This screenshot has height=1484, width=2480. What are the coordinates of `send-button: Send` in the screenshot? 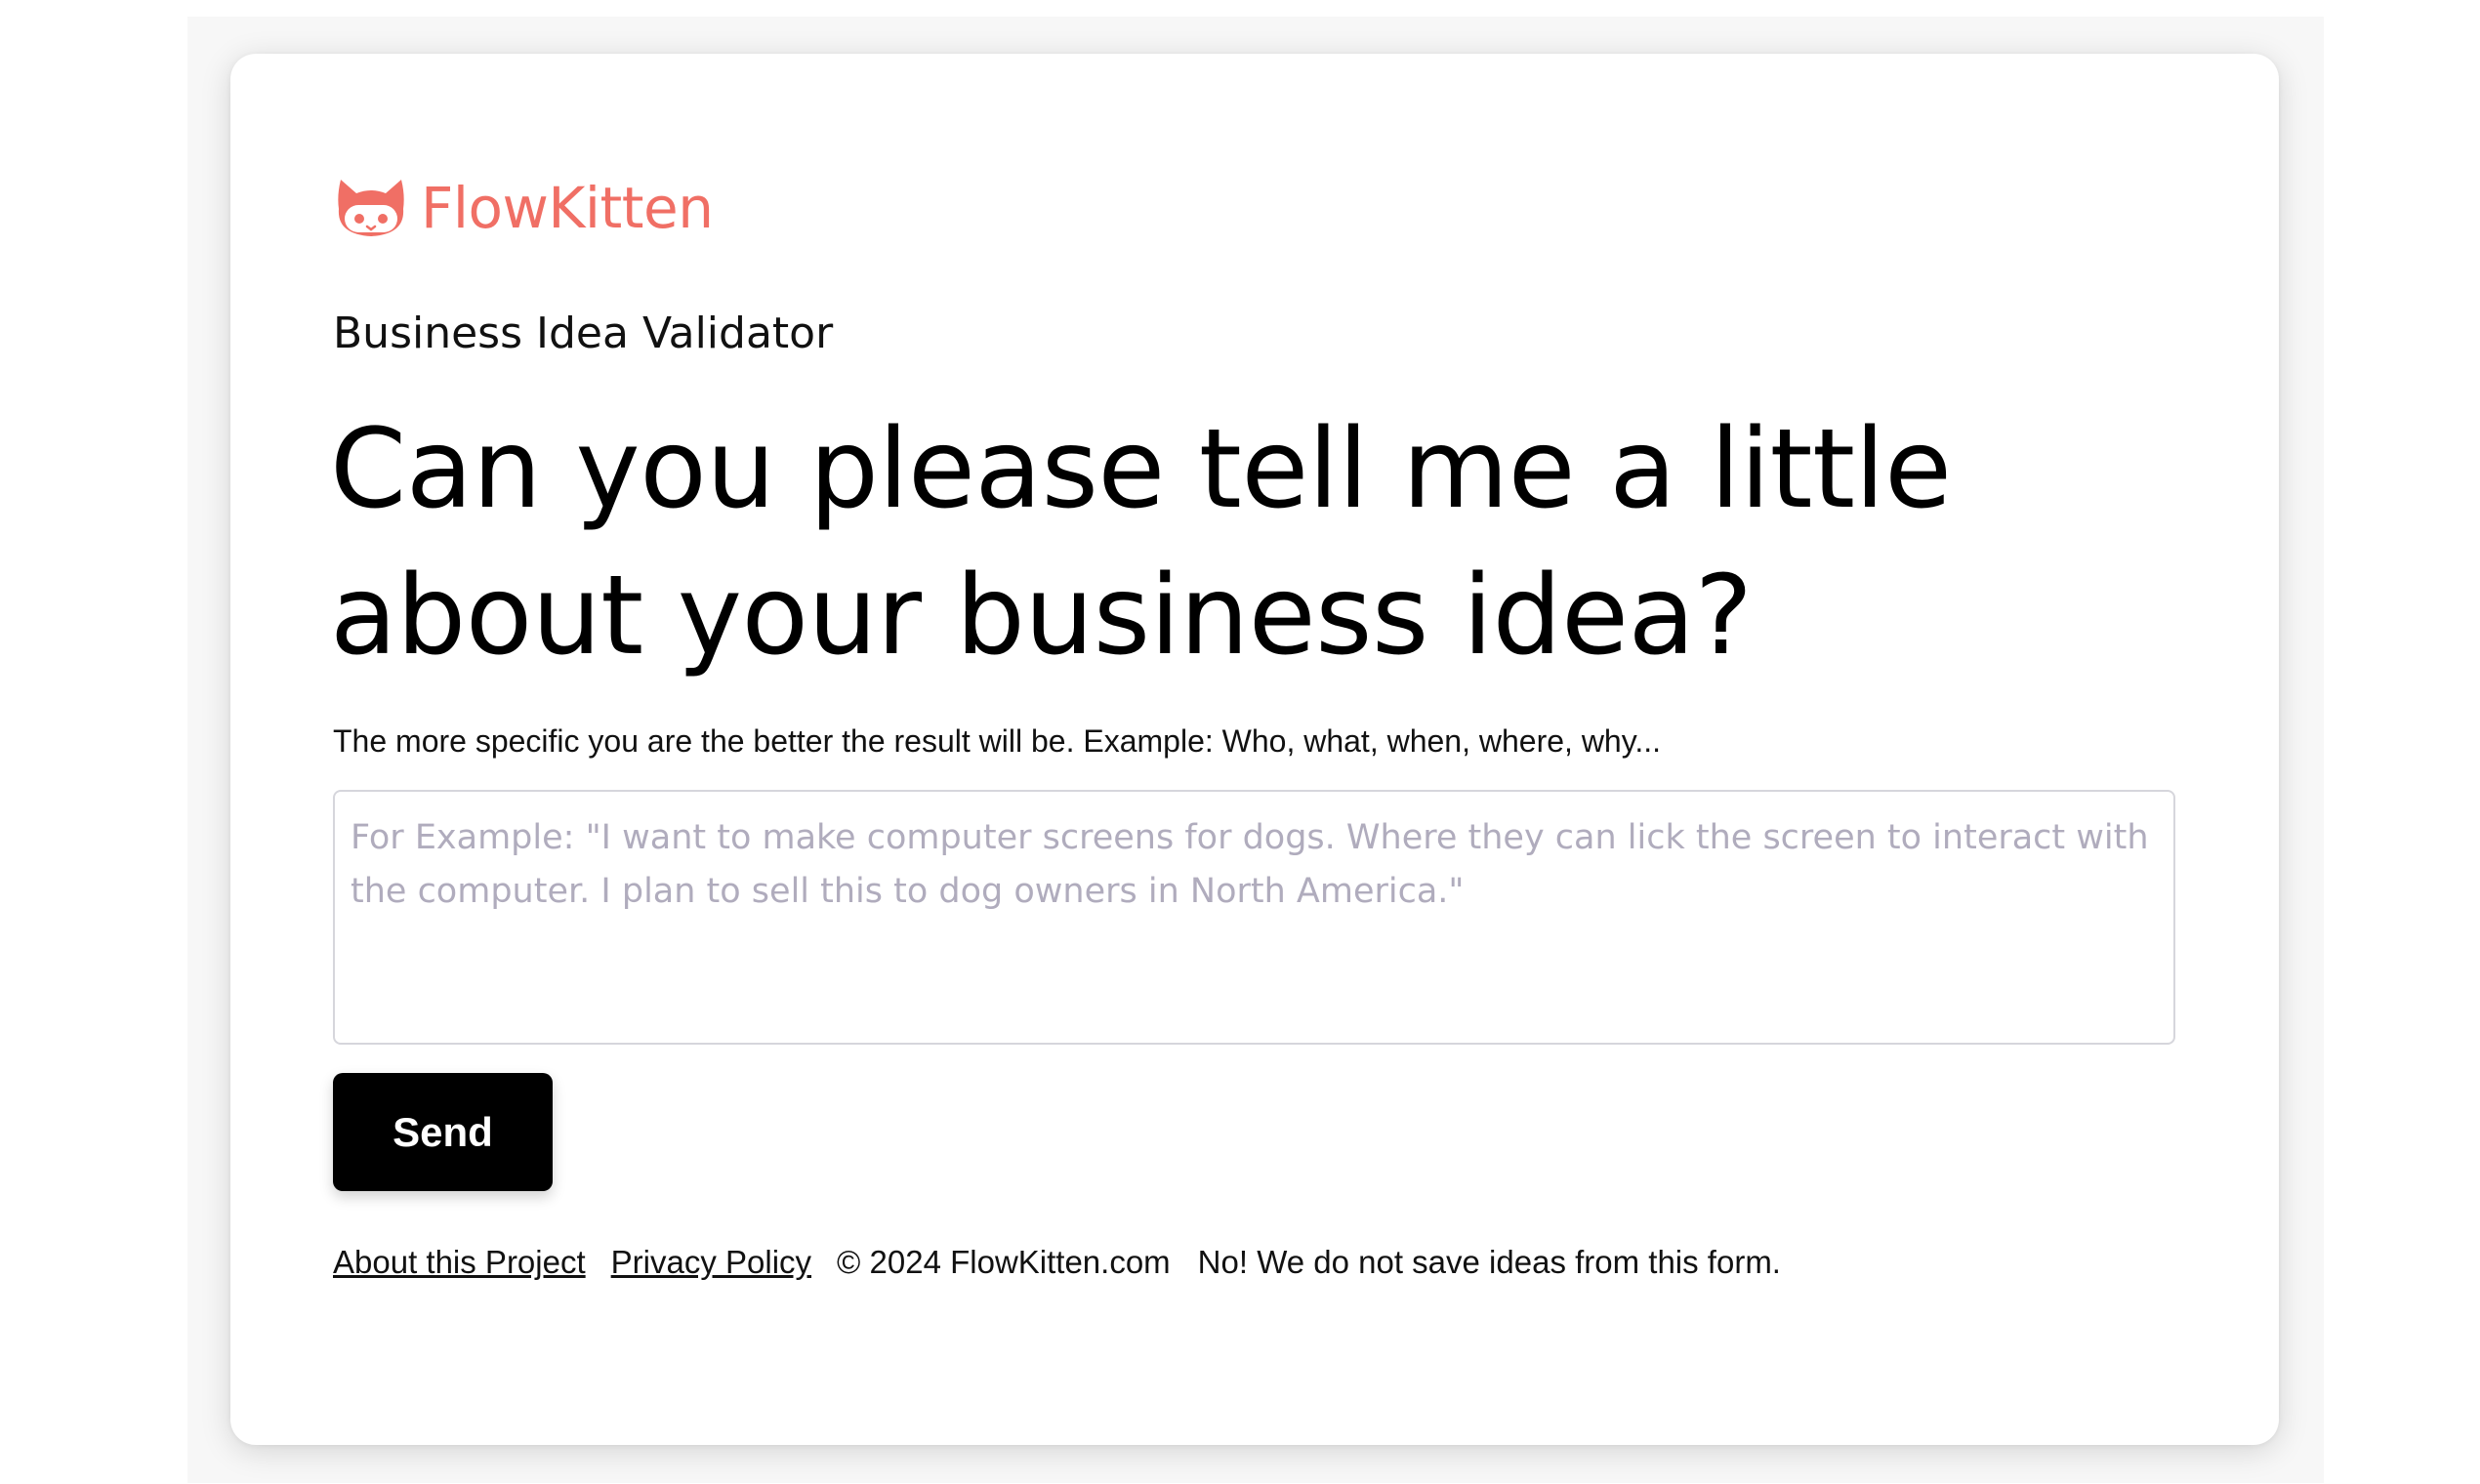 It's located at (443, 1132).